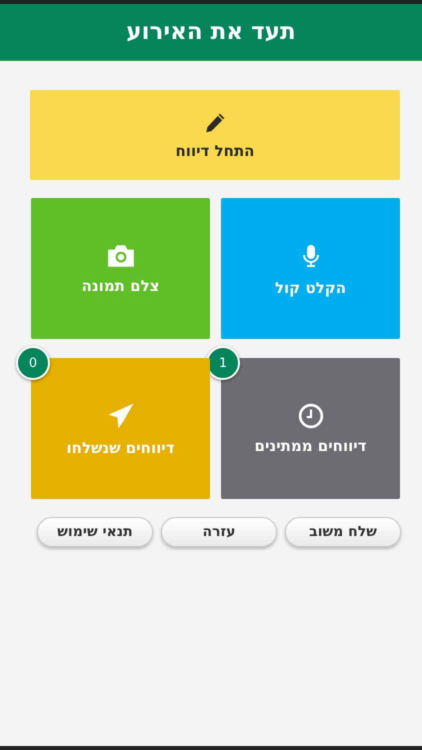  Describe the element at coordinates (311, 415) in the screenshot. I see `clock-icon` at that location.